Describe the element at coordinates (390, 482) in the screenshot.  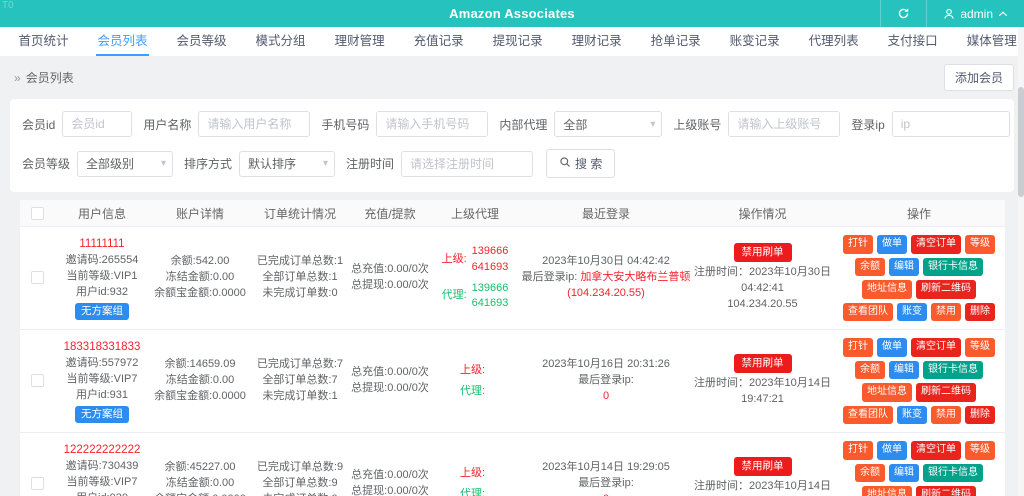
I see `recharge-withdraw-cell: 总充值:0.00/0次 总提现:0.00/0次` at that location.